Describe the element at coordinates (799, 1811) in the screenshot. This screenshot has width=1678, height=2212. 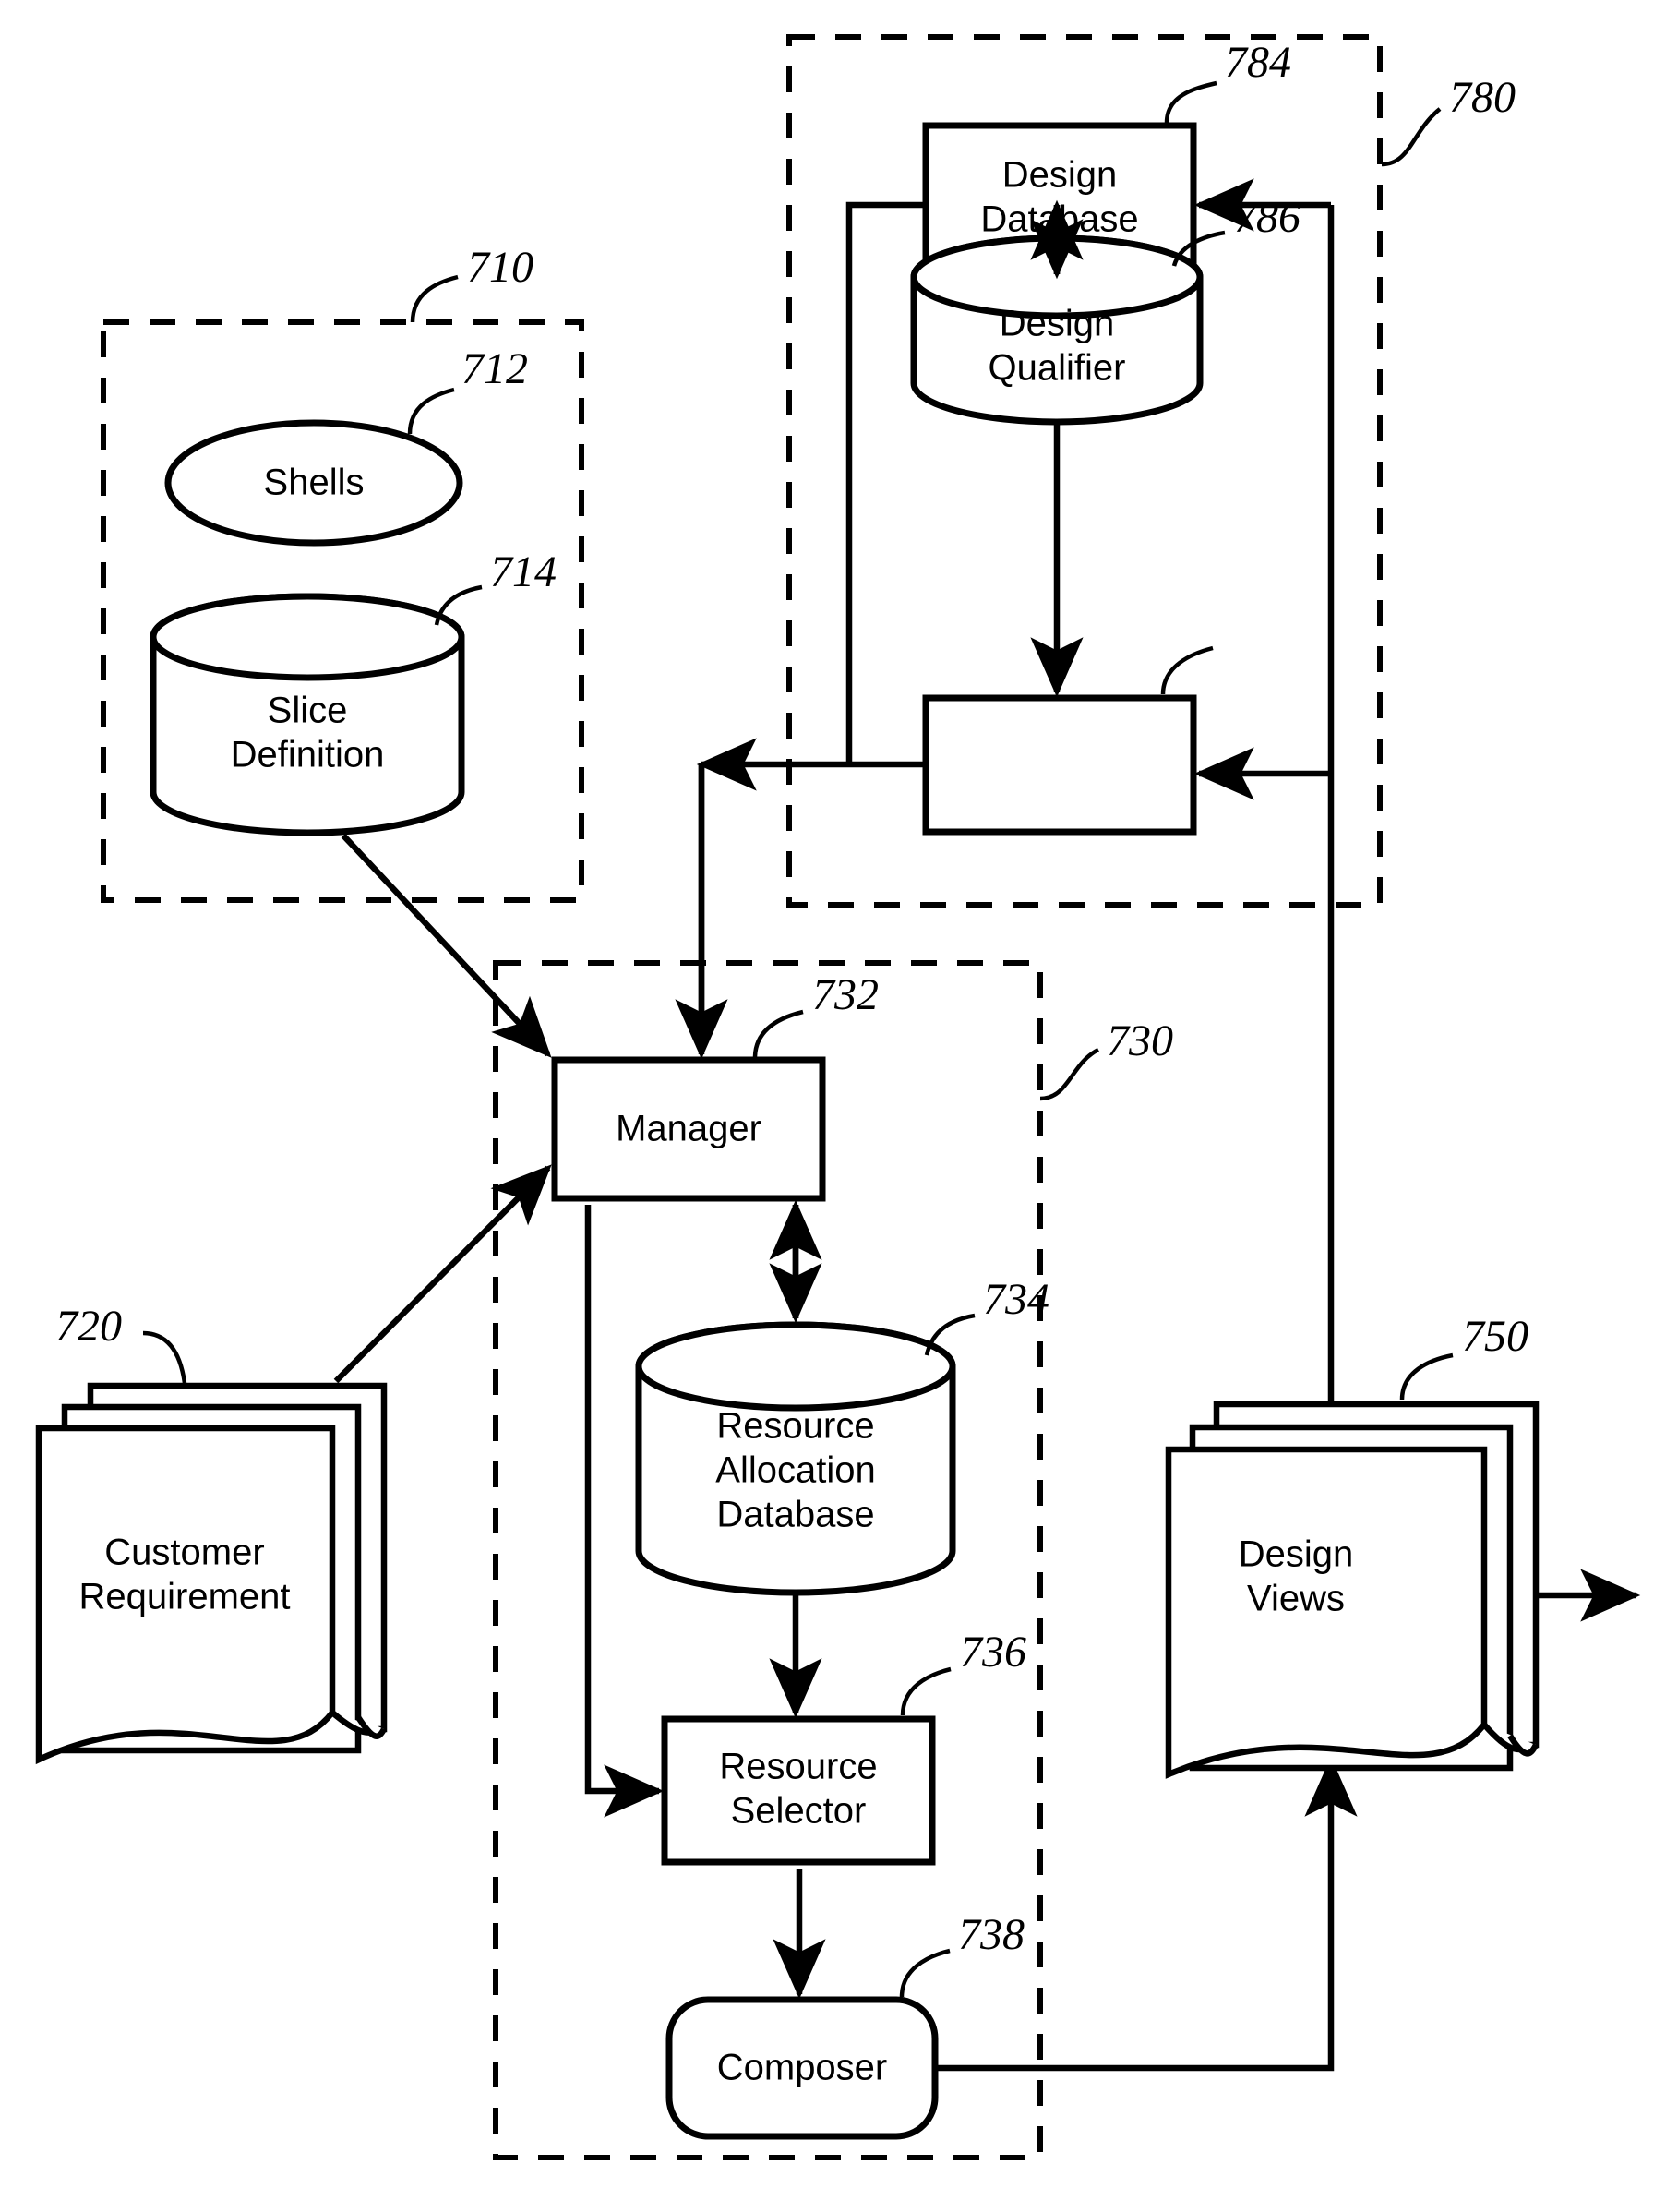
I see `node-736-label-line2: Selector` at that location.